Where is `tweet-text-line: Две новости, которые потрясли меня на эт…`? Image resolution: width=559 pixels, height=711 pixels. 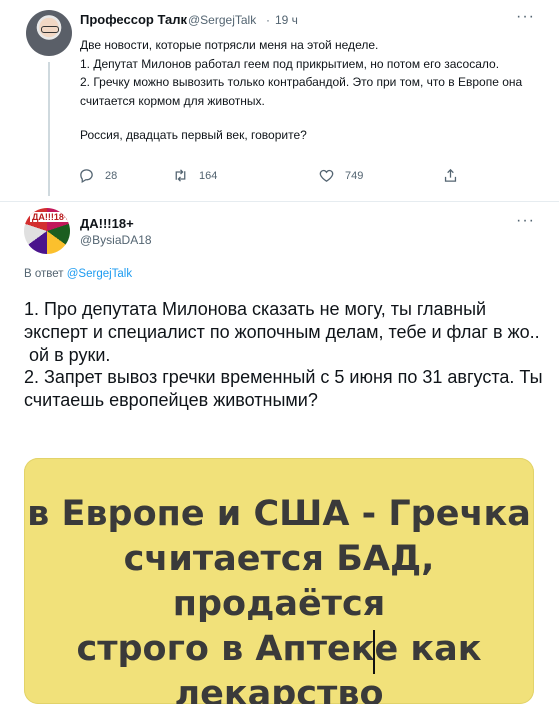 tweet-text-line: Две новости, которые потрясли меня на эт… is located at coordinates (229, 45).